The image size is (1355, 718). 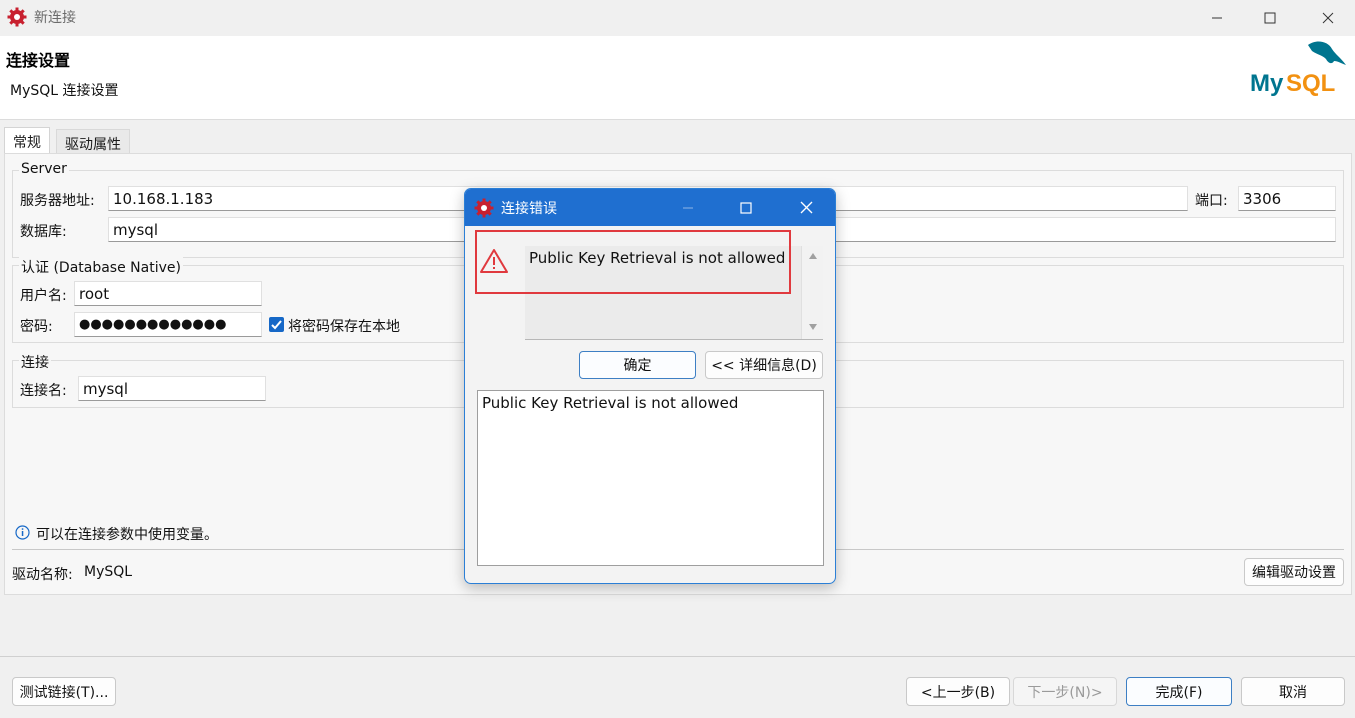 I want to click on save-password-label: 将密码保存在本地, so click(x=344, y=327).